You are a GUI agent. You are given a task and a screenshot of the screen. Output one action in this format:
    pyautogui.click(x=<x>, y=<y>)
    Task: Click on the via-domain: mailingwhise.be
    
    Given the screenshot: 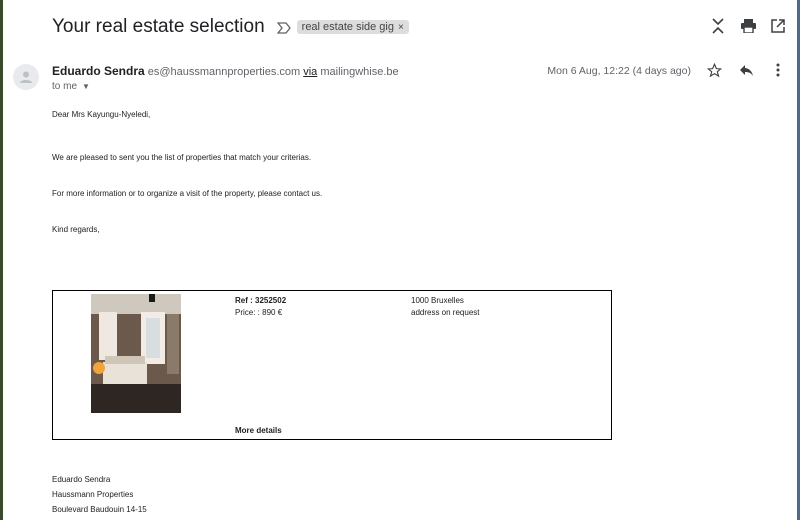 What is the action you would take?
    pyautogui.click(x=359, y=72)
    